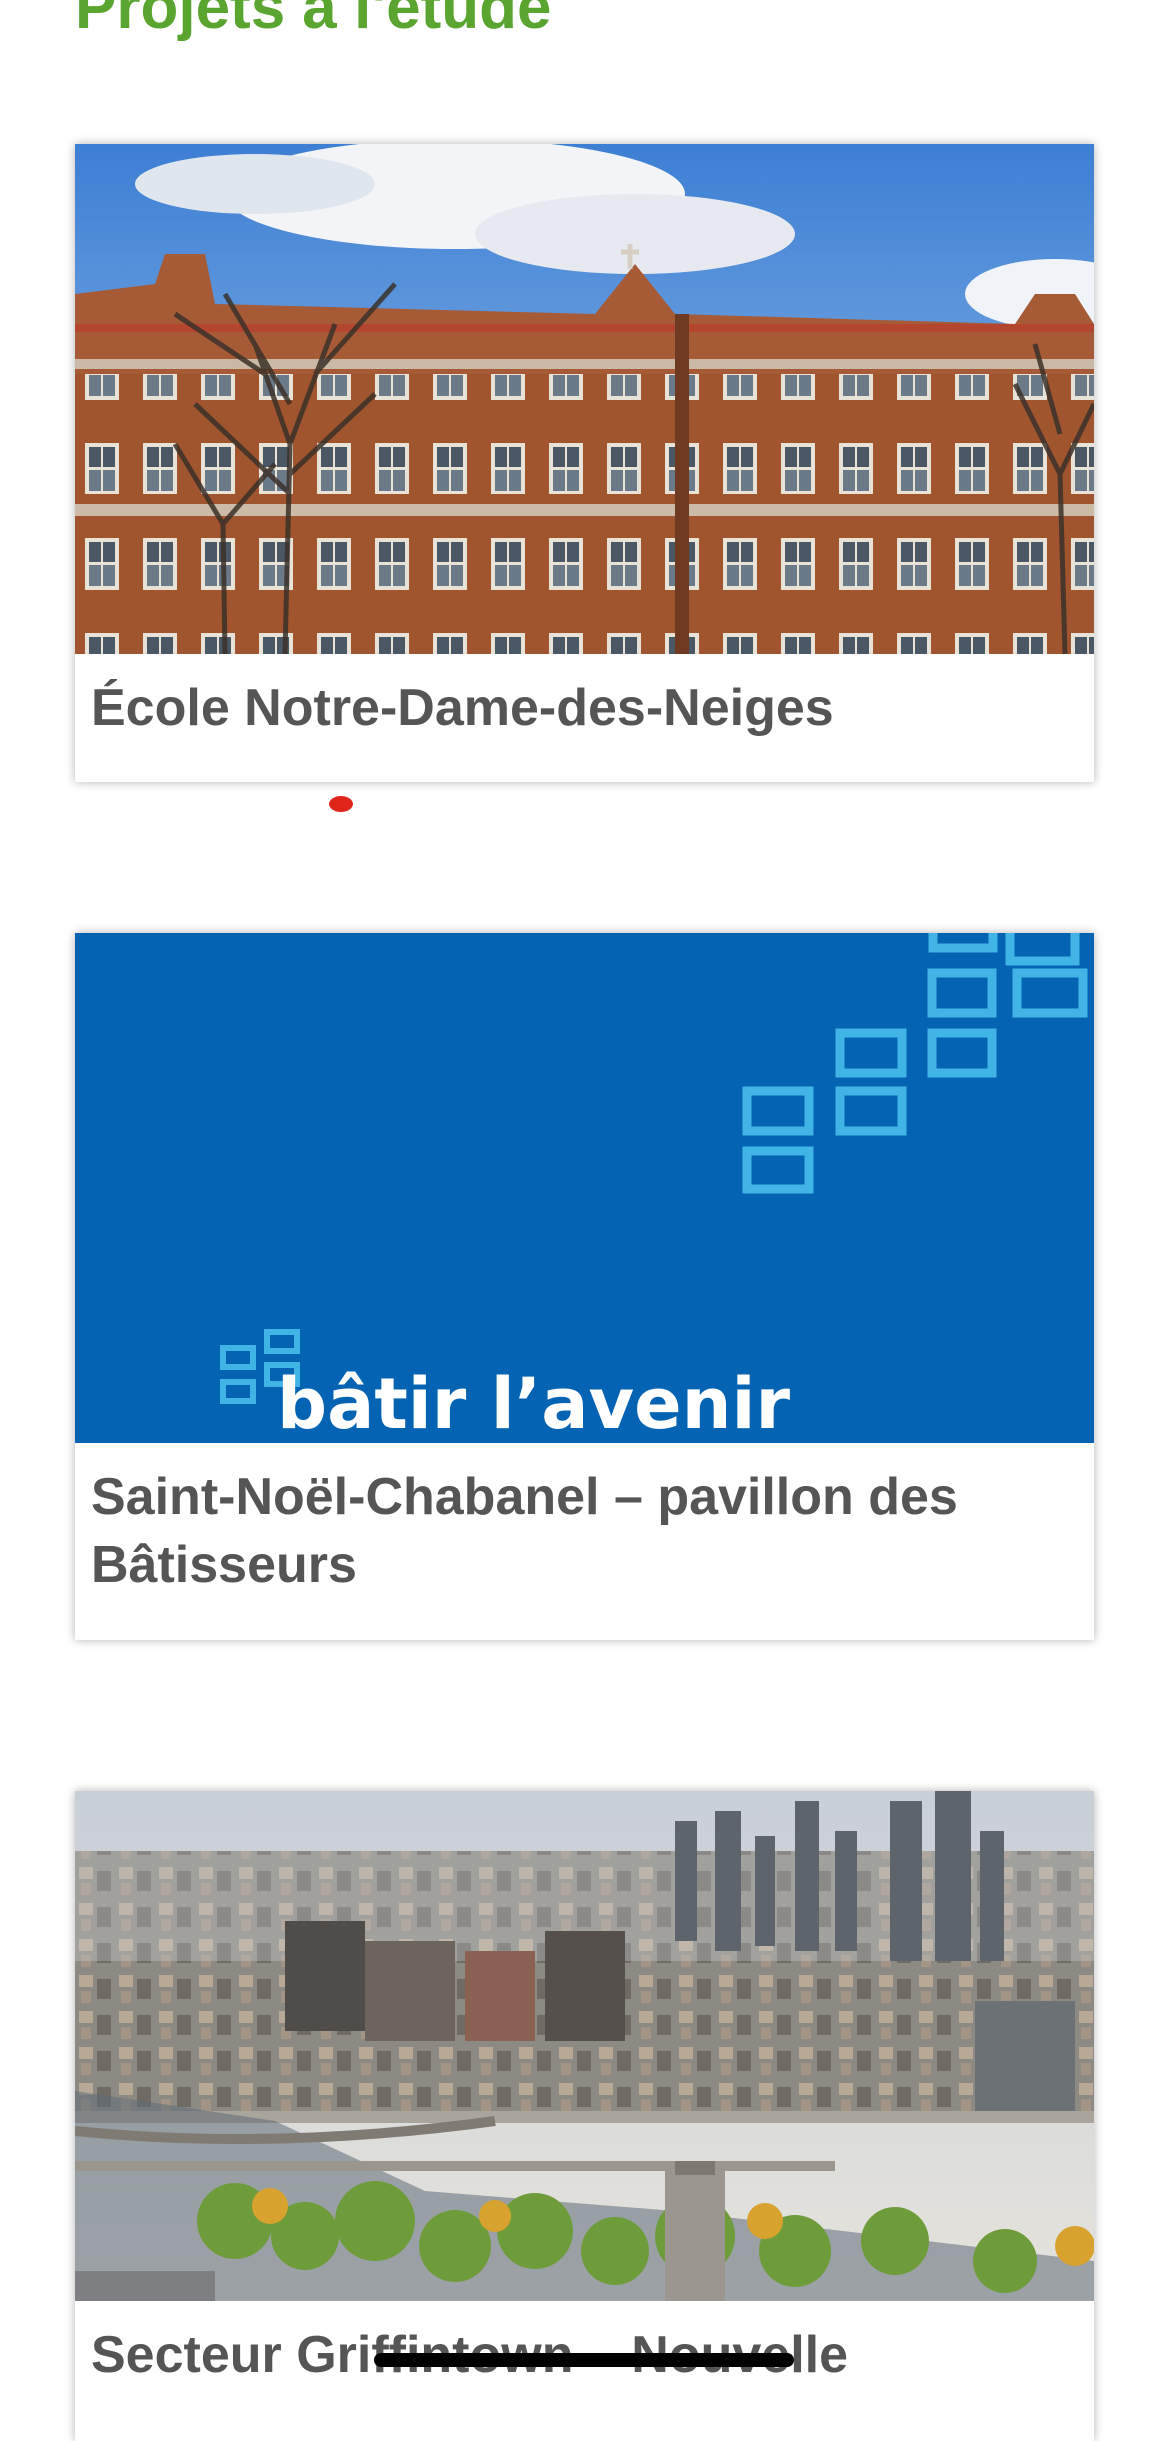  I want to click on indicator-dot, so click(341, 804).